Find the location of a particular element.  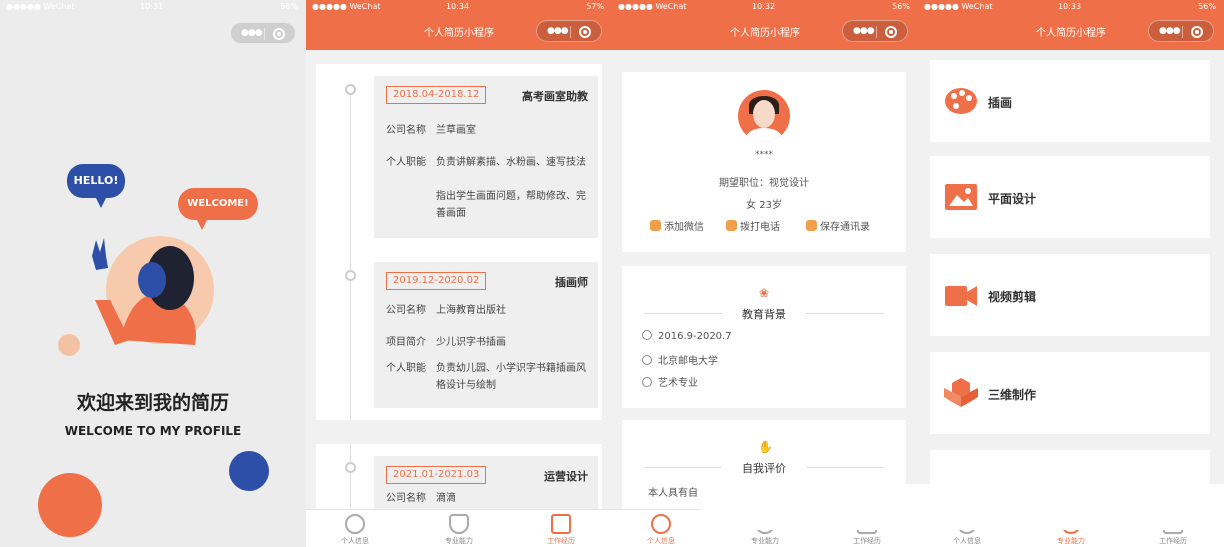

time-label: 10:34 is located at coordinates (458, 6).